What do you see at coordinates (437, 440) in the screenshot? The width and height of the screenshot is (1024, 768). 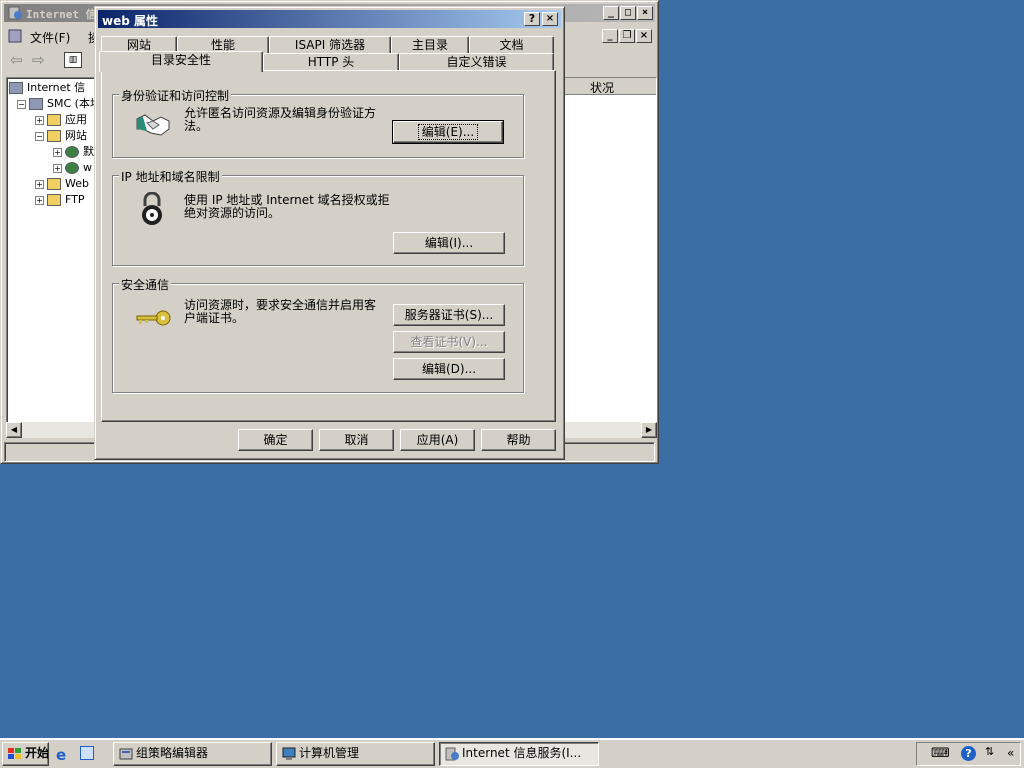 I see `apply-button: 应用(A)` at bounding box center [437, 440].